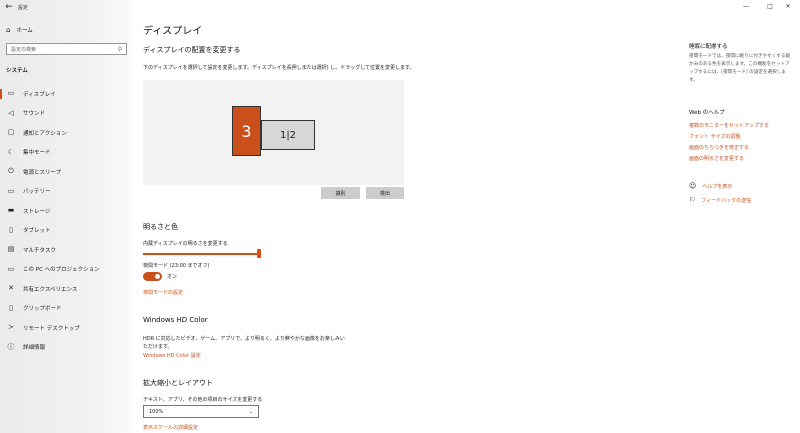  Describe the element at coordinates (66, 348) in the screenshot. I see `sidebar-item-about: ⓘ 詳細情報` at that location.